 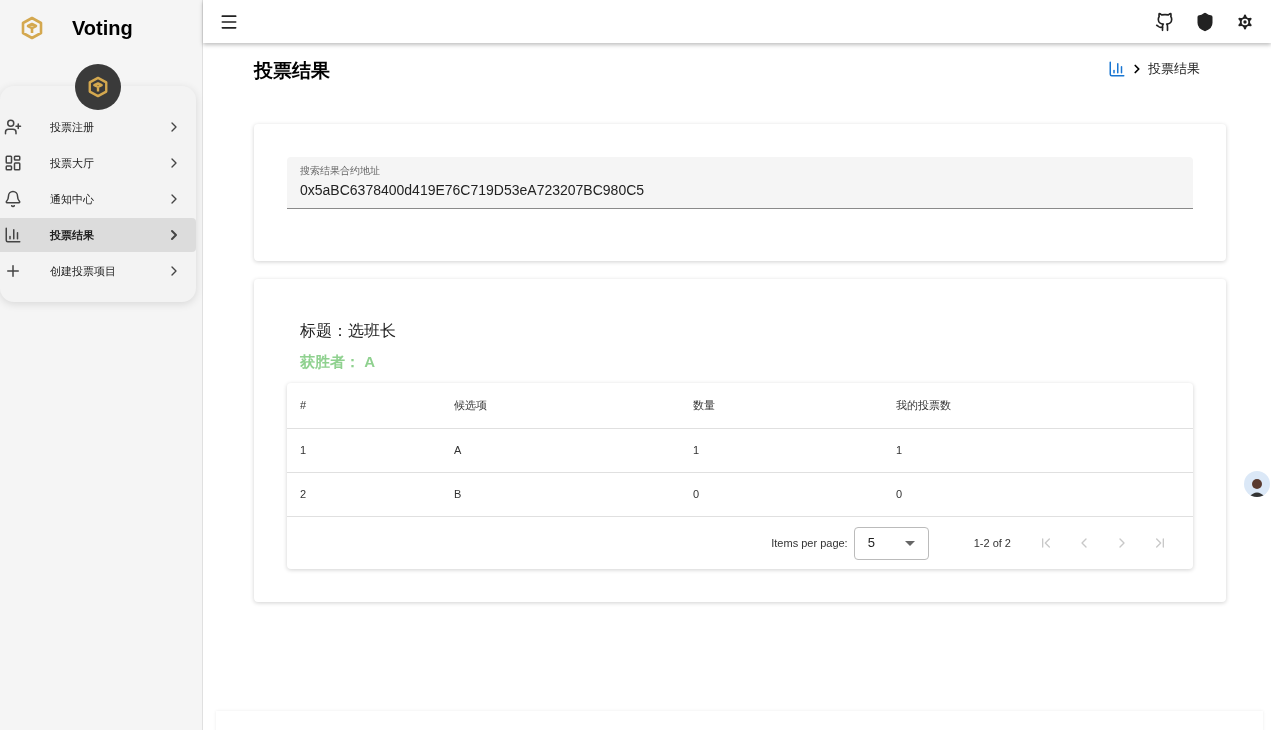 I want to click on page-title: 投票结果, so click(x=292, y=71).